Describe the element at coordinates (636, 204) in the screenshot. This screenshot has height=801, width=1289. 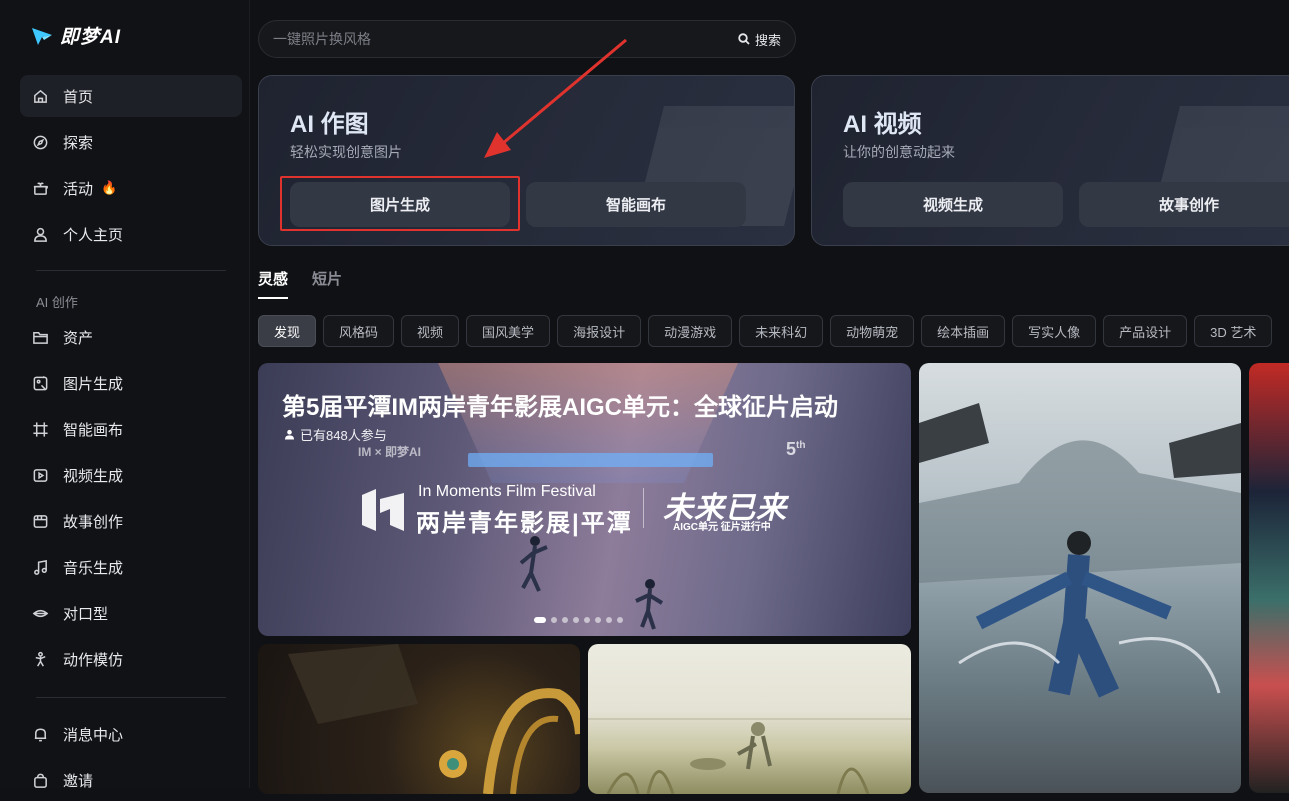
I see `smart-canvas-button: 智能画布` at that location.